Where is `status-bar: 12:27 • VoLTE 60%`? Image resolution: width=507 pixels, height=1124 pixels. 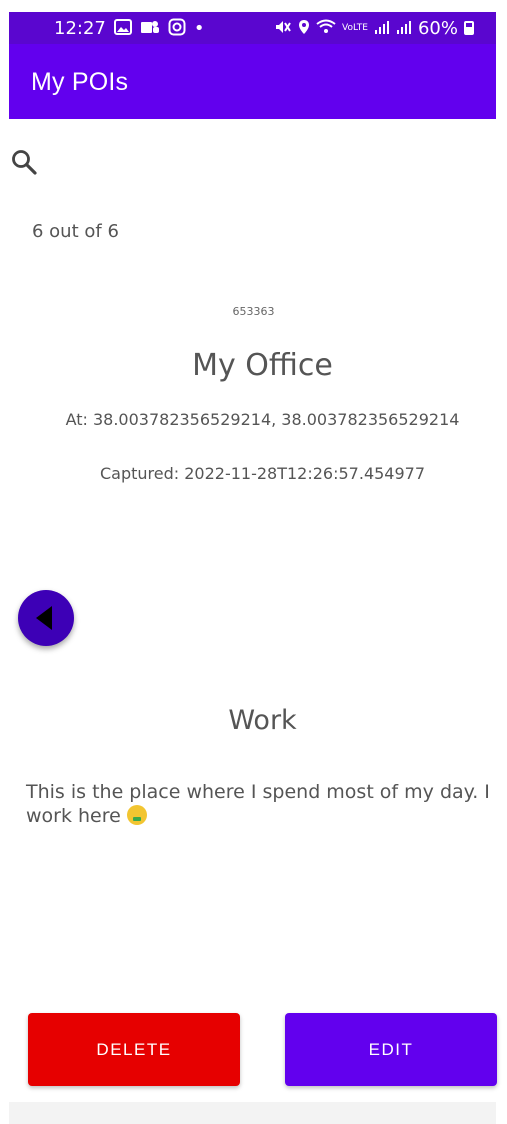
status-bar: 12:27 • VoLTE 60% is located at coordinates (252, 28).